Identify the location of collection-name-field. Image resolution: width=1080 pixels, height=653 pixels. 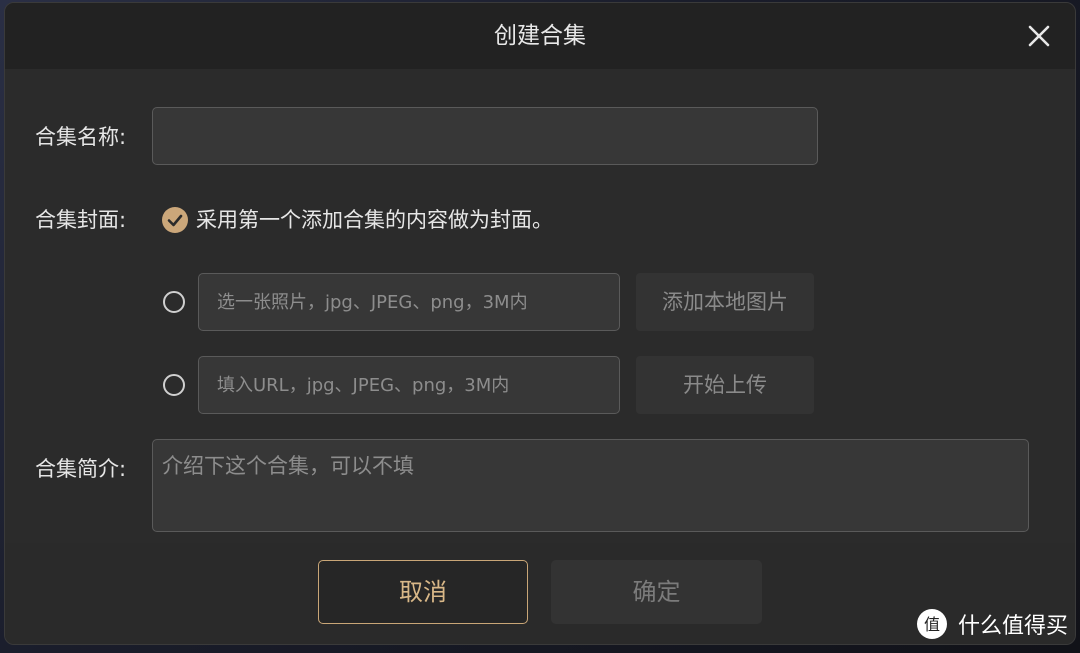
(485, 136).